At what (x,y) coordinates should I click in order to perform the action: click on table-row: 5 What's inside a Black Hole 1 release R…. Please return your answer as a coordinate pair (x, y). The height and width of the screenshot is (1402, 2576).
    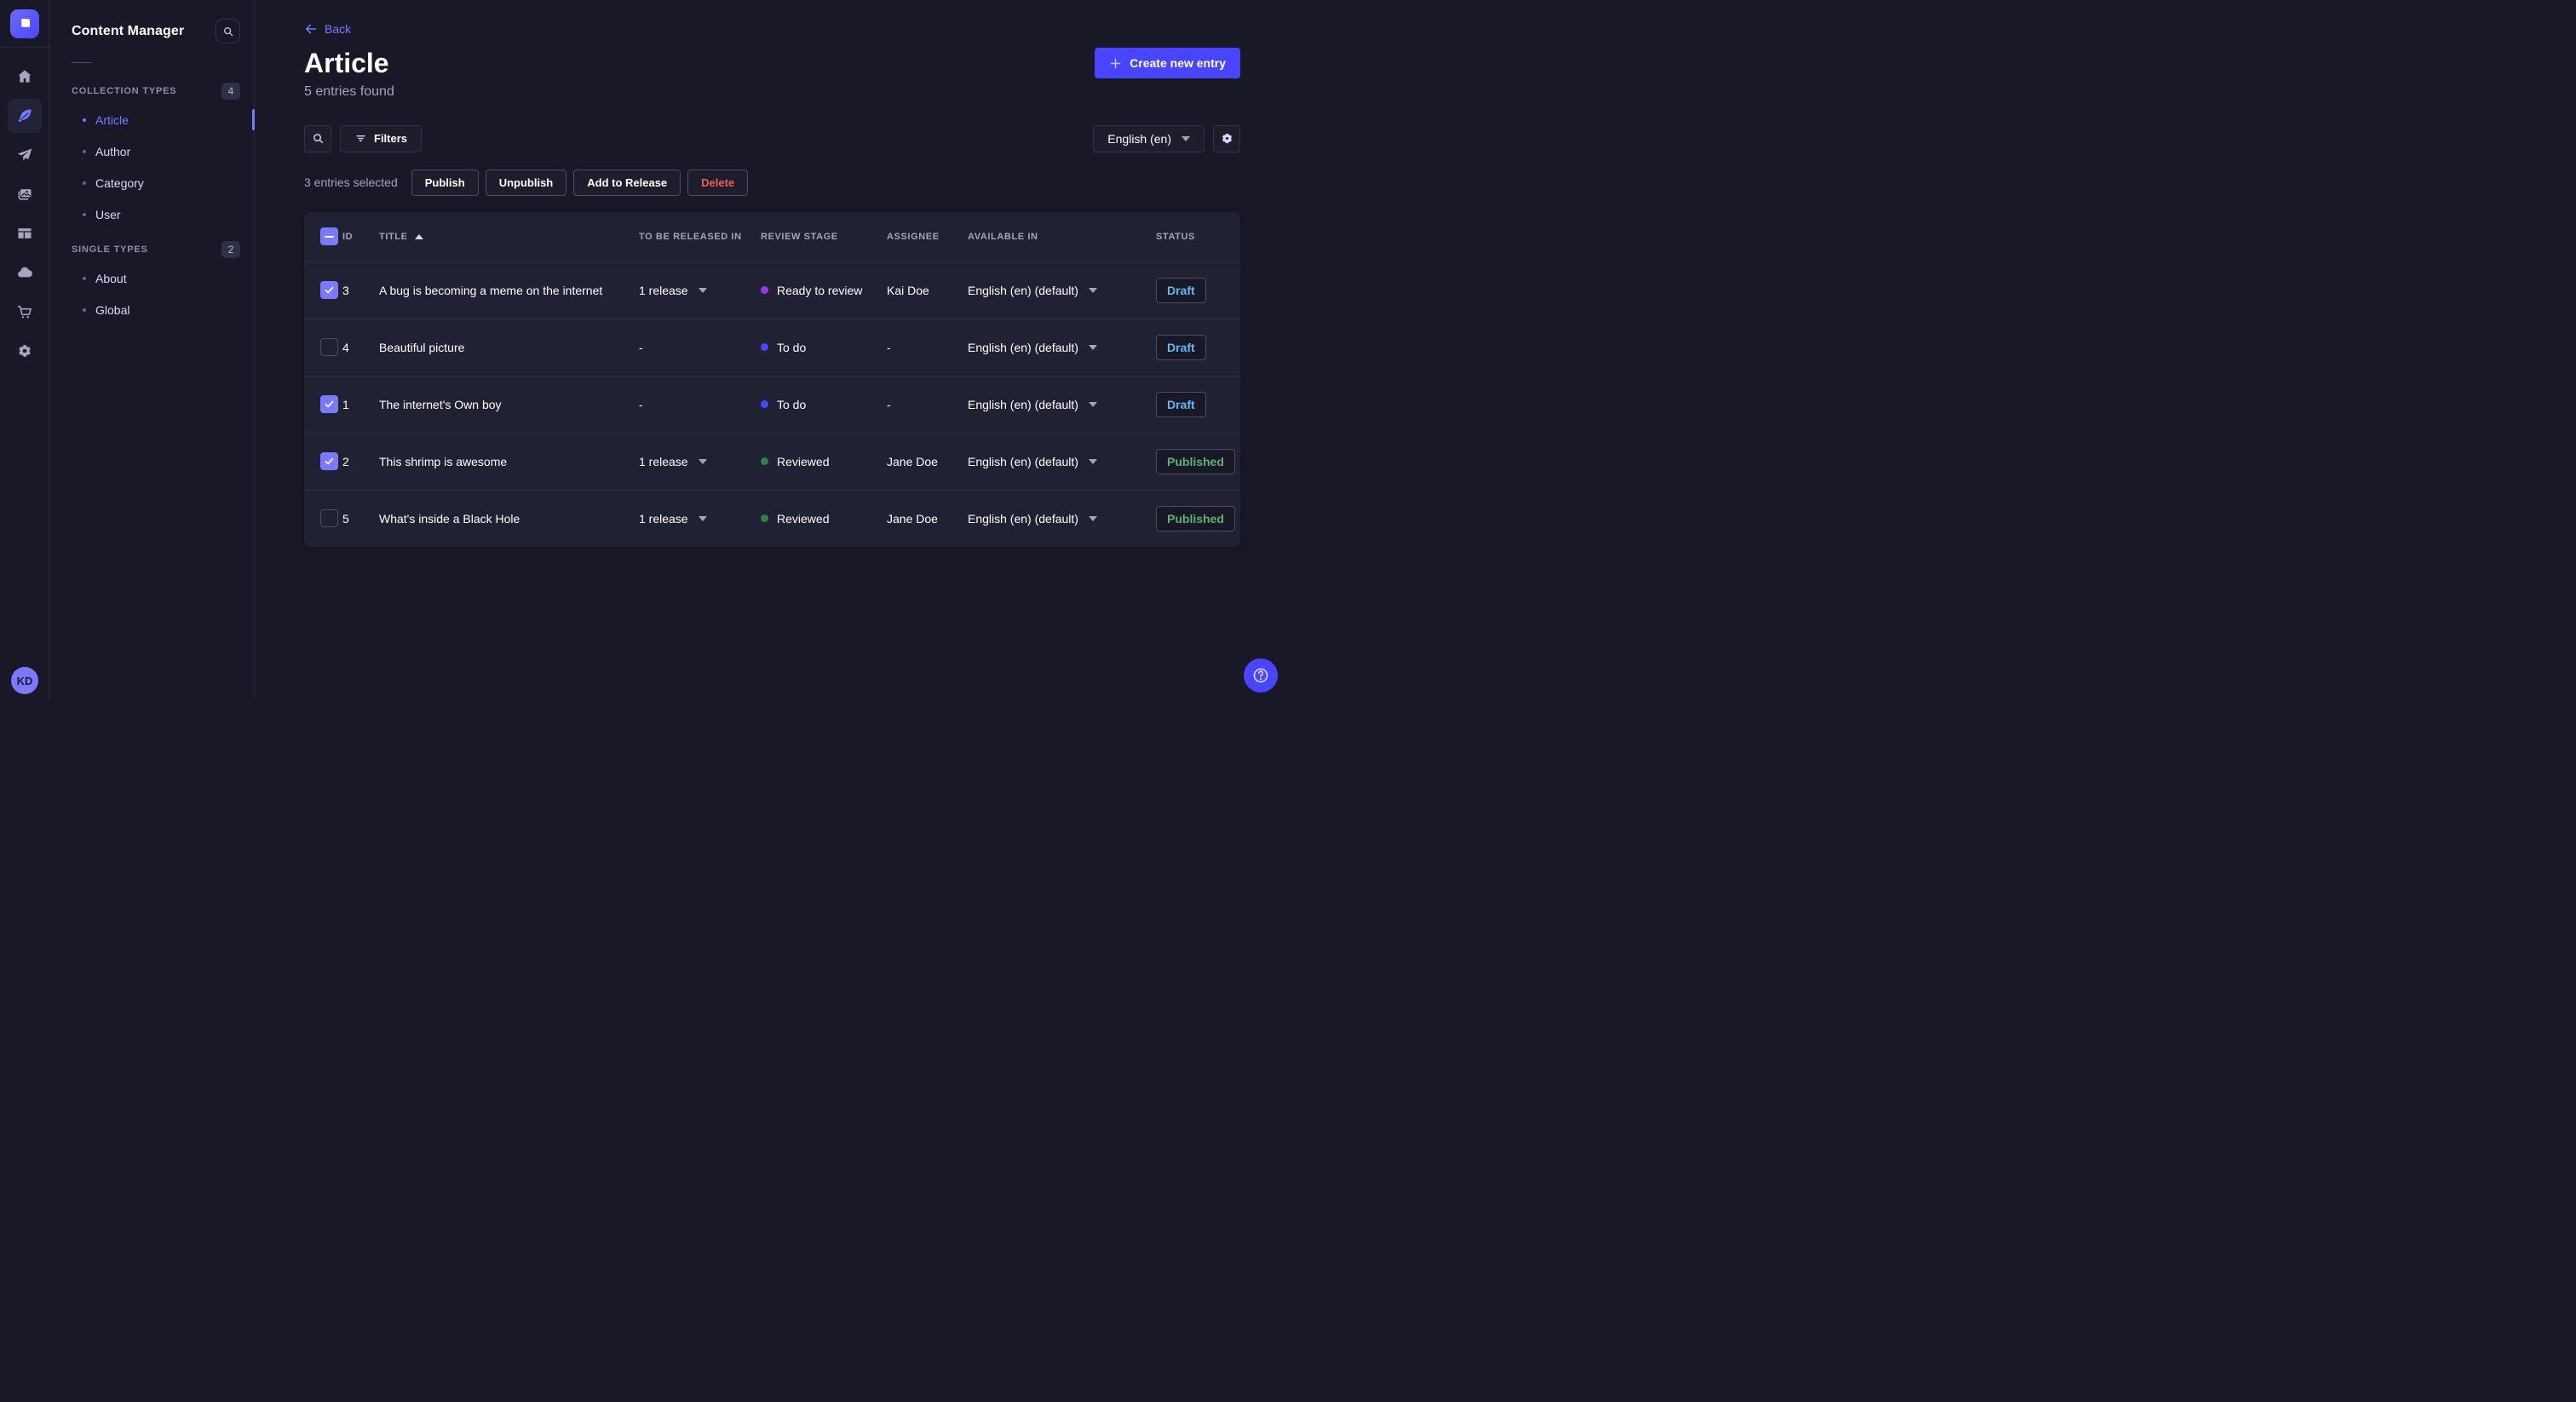
    Looking at the image, I should click on (772, 518).